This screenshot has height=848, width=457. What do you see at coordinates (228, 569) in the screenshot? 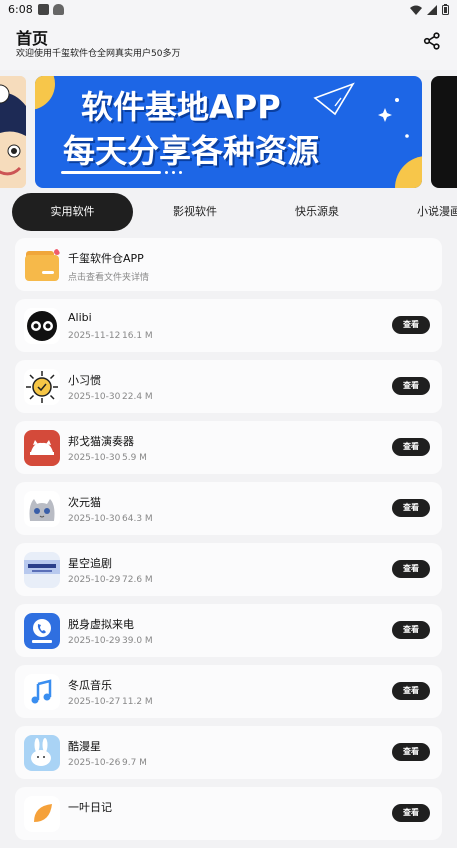
I see `list-item: 星空追剧 2025-10-29 72.6 M 查看` at bounding box center [228, 569].